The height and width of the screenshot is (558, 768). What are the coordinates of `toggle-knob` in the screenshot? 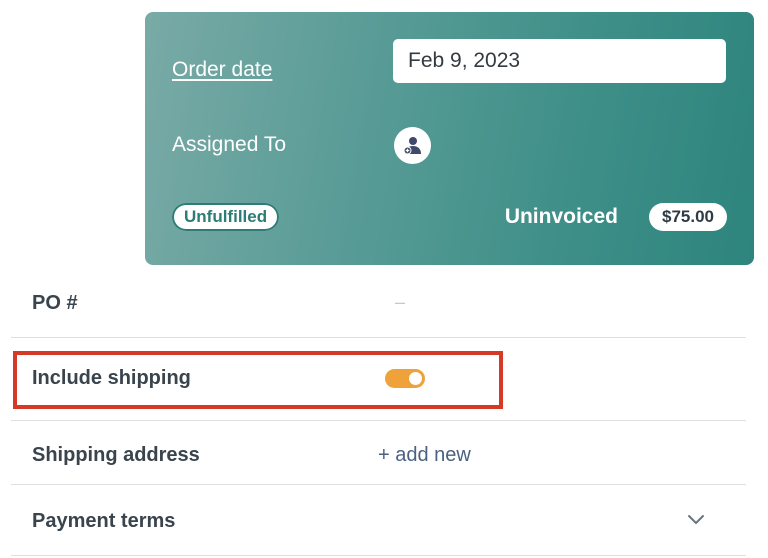 It's located at (415, 378).